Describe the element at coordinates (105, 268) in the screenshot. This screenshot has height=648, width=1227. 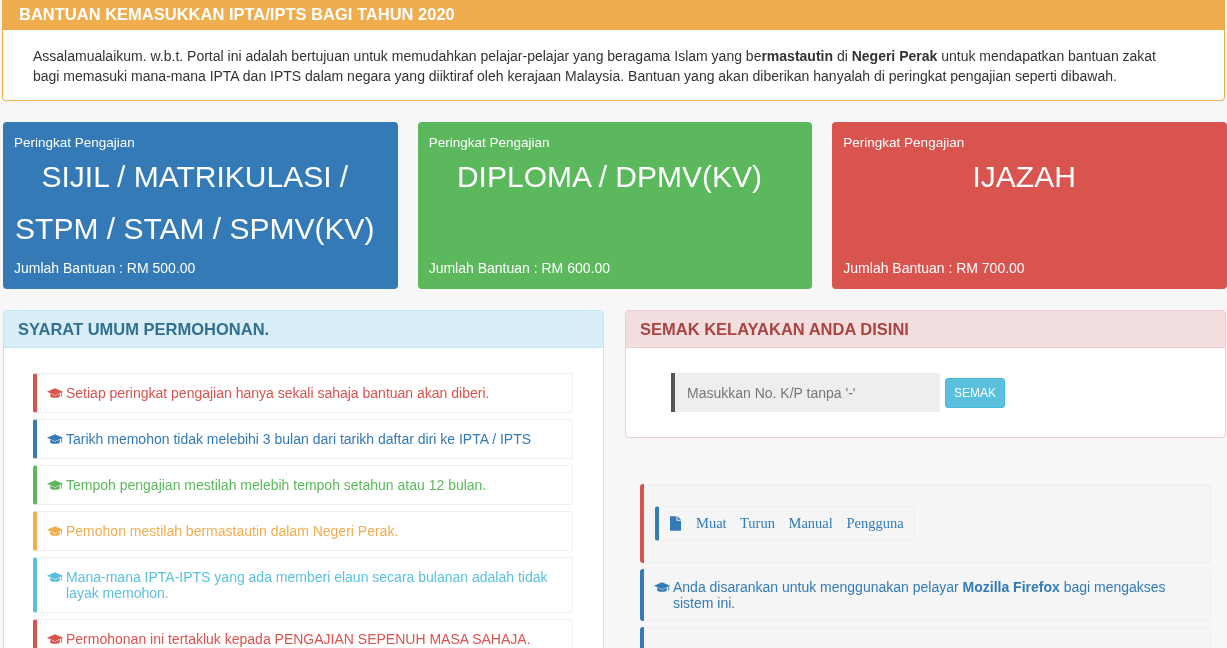
I see `aid-amount: Jumlah Bantuan : RM 500.00` at that location.